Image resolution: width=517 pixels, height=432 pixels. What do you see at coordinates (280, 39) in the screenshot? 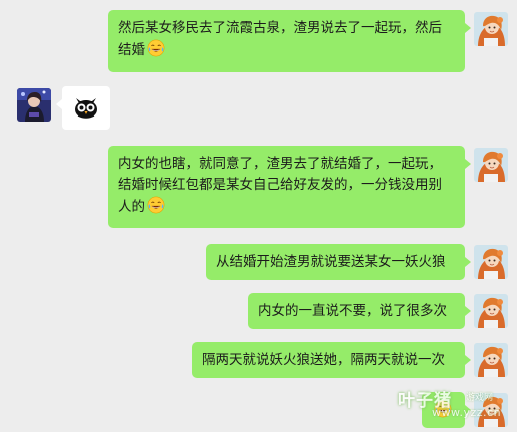
I see `message-text: 然后某女移民去了流霞古泉，渣男说去了一起玩，然后结婚` at bounding box center [280, 39].